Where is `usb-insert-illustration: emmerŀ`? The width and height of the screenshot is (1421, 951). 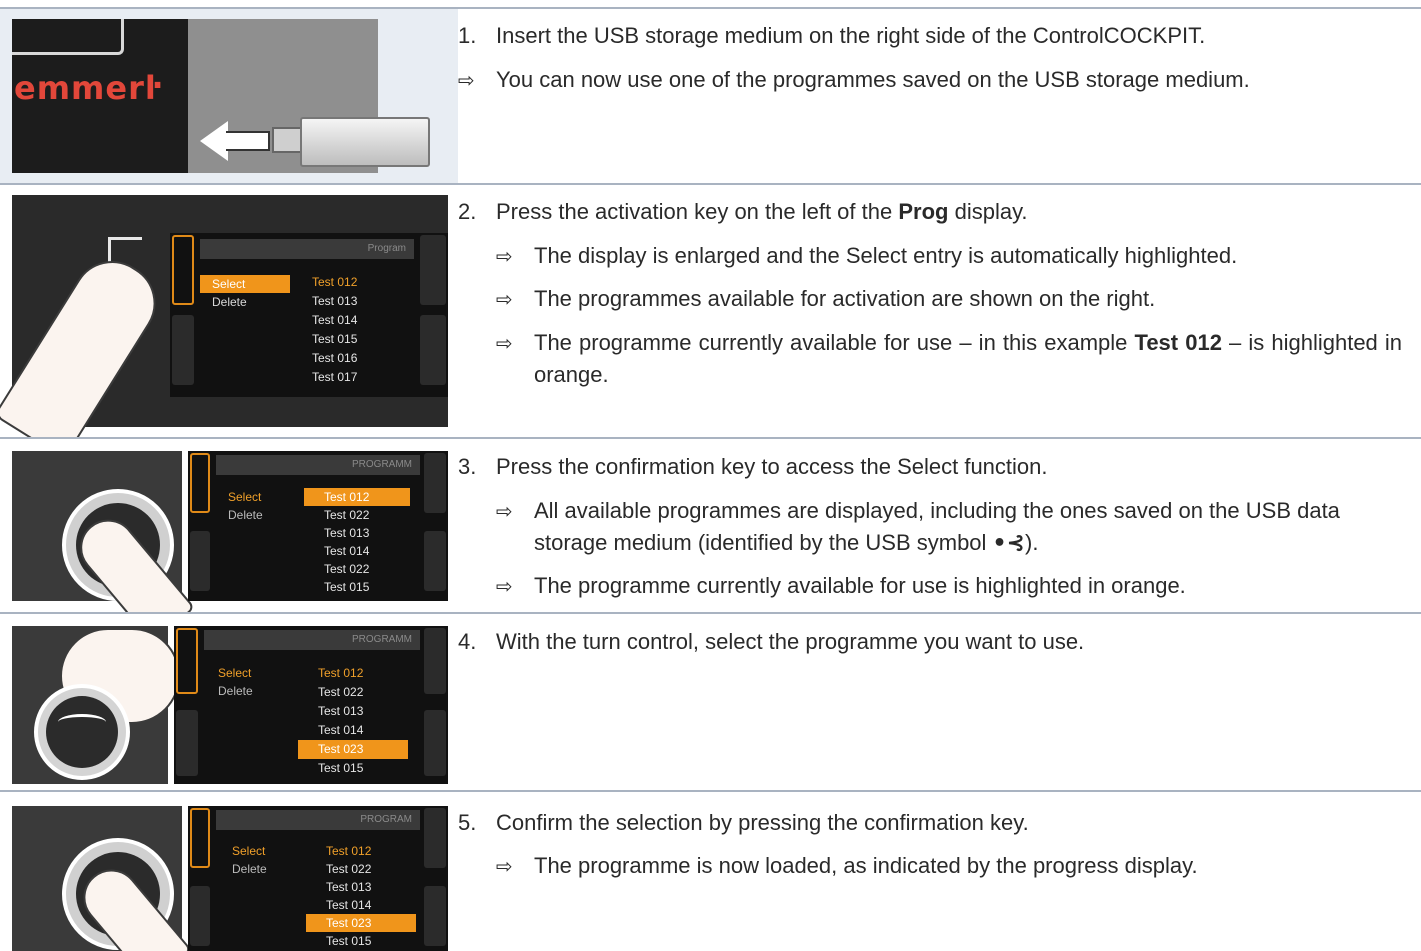 usb-insert-illustration: emmerŀ is located at coordinates (229, 96).